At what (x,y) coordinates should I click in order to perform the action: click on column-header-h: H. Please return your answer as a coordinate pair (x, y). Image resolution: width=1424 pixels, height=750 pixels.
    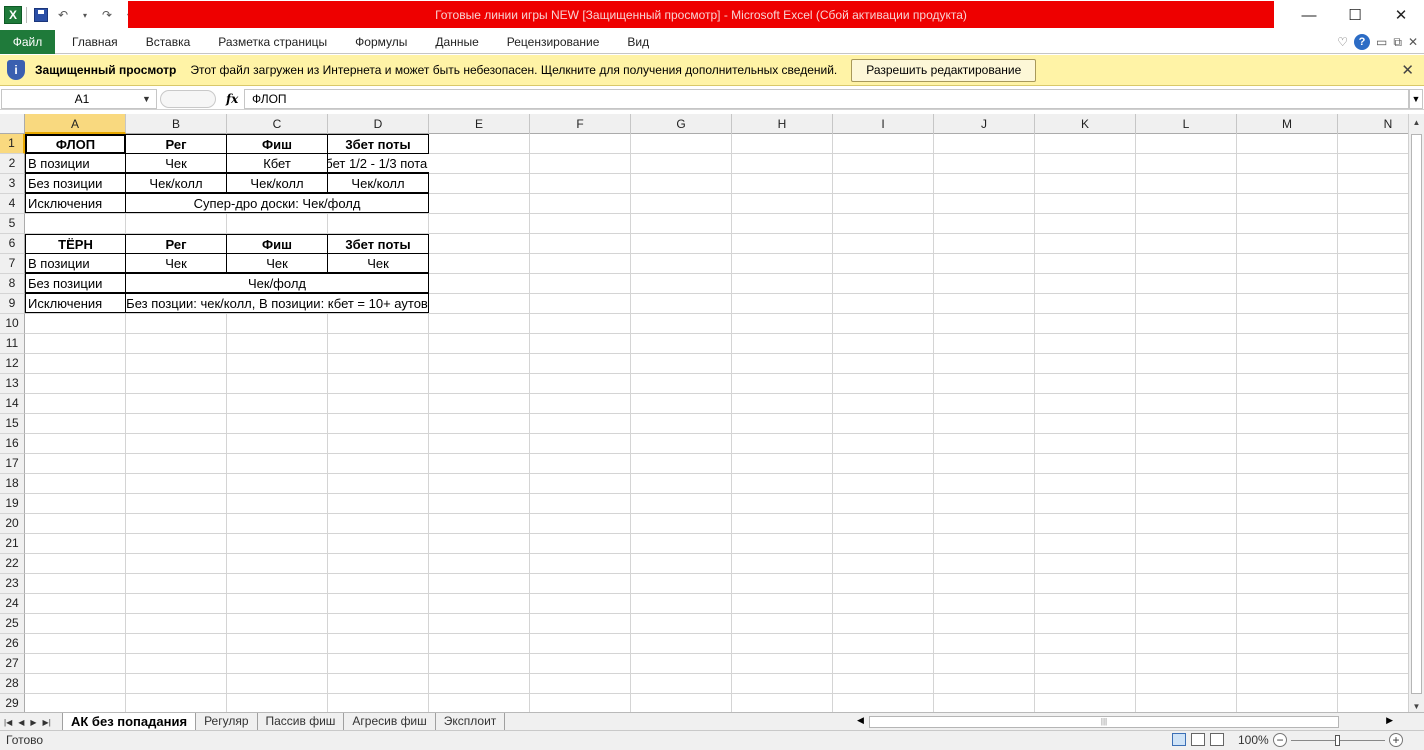
    Looking at the image, I should click on (782, 124).